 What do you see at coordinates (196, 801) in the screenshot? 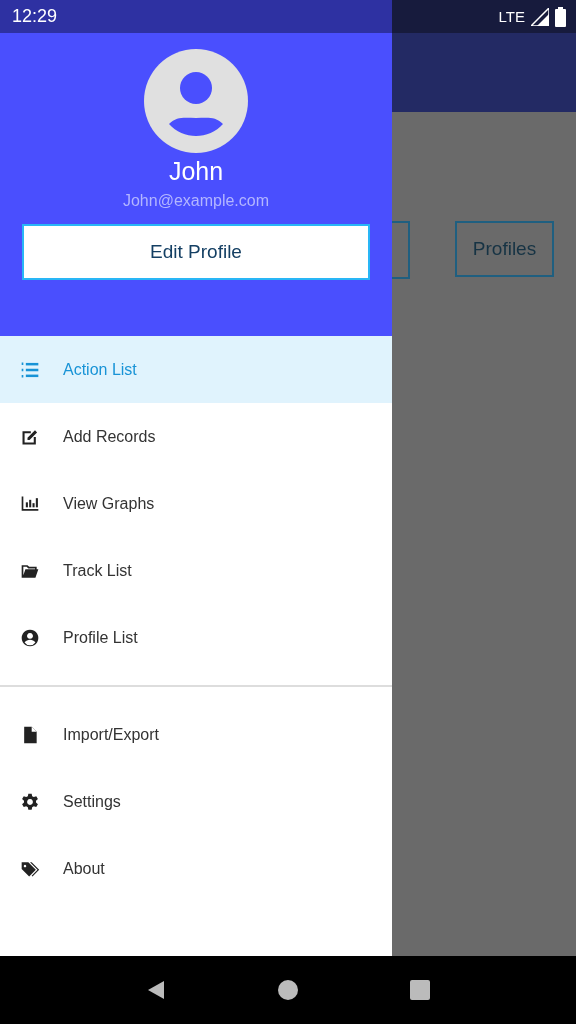
I see `menu-item: Settings` at bounding box center [196, 801].